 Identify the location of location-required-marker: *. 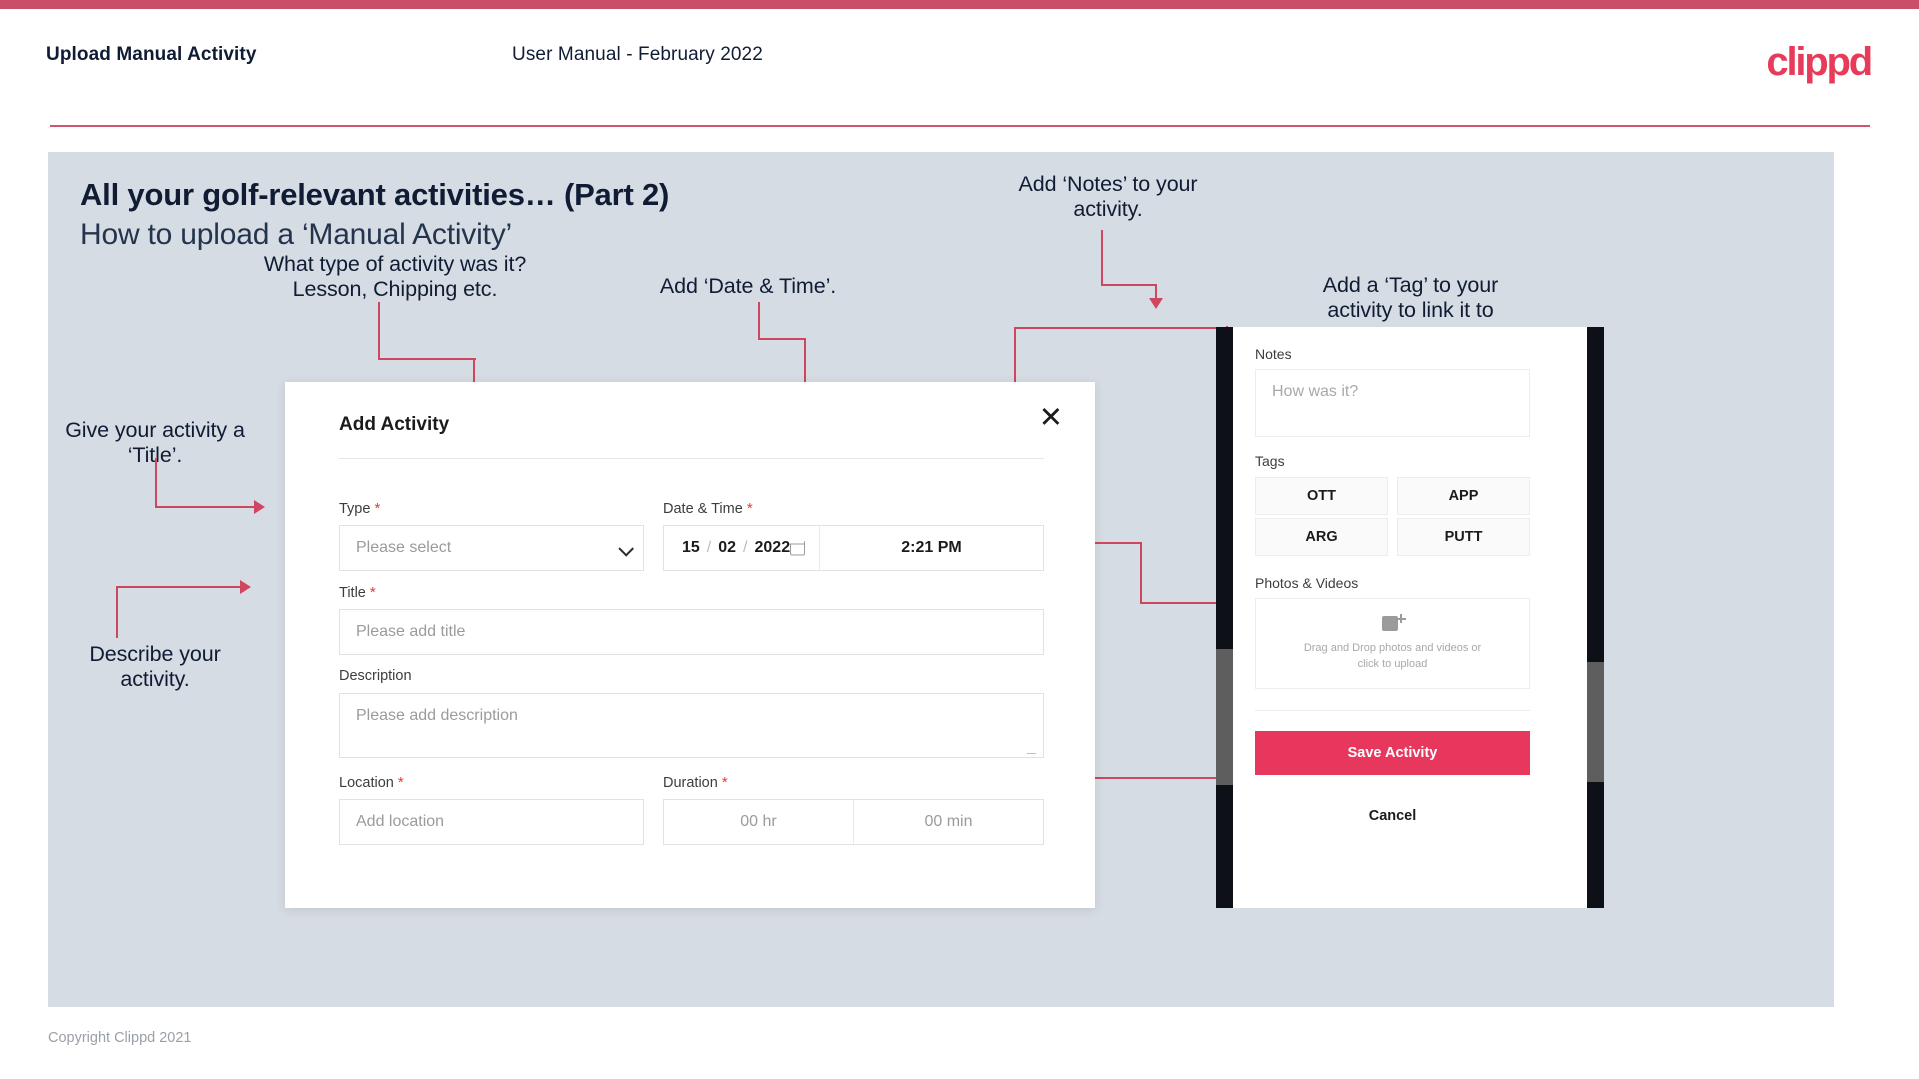
(400, 782).